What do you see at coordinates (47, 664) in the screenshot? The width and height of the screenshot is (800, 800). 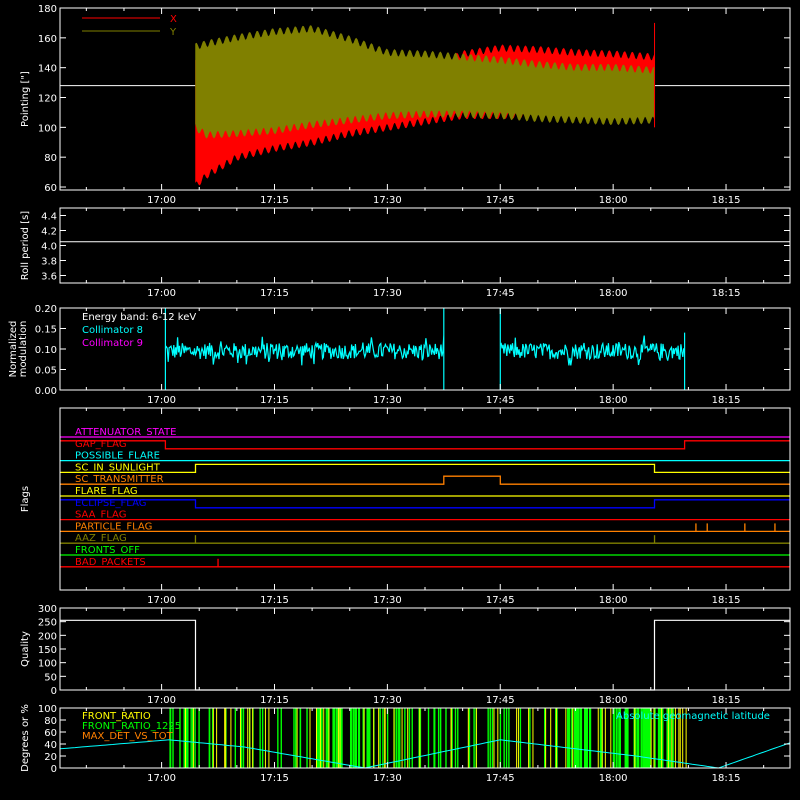 I see `quality-ytick-label: 100` at bounding box center [47, 664].